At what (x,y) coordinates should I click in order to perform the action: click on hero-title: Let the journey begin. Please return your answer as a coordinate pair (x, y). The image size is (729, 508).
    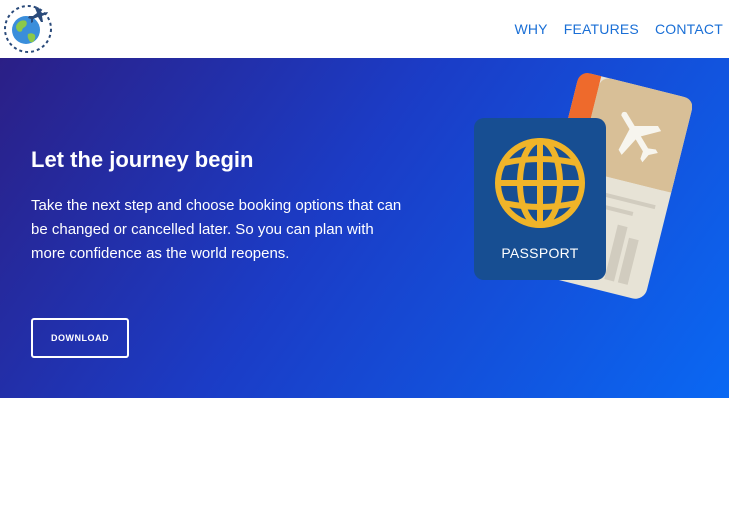
    Looking at the image, I should click on (142, 159).